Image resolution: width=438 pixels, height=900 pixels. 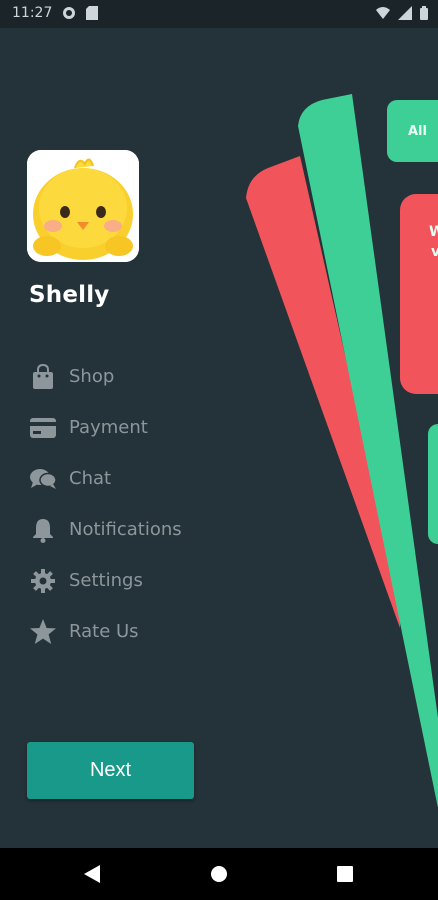 I want to click on app-notification-icon, so click(x=69, y=15).